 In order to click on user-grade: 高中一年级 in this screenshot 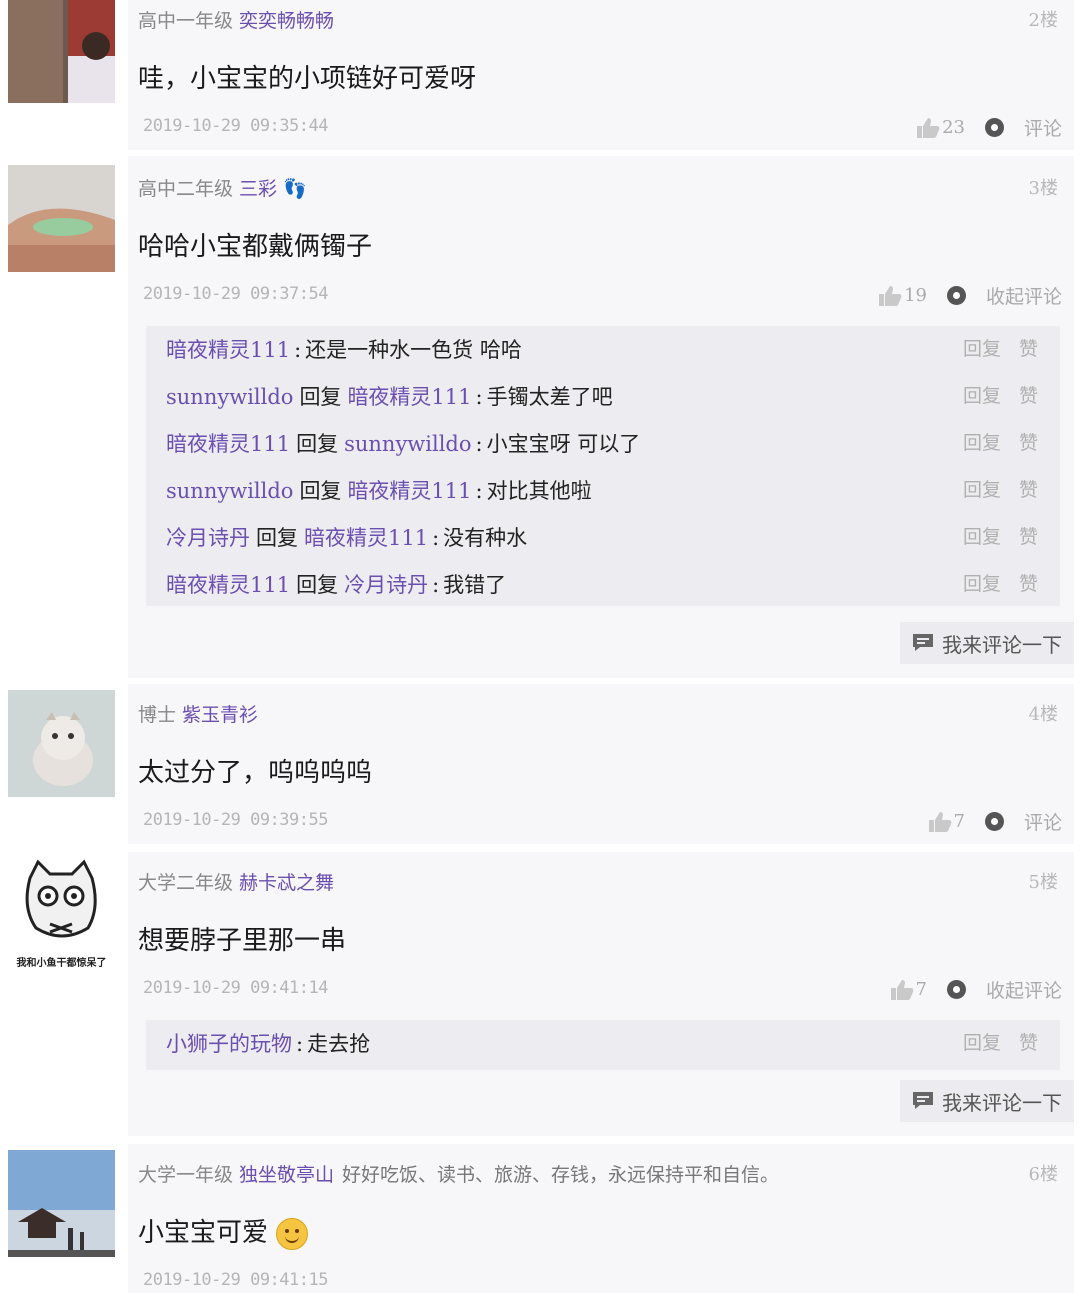, I will do `click(186, 21)`.